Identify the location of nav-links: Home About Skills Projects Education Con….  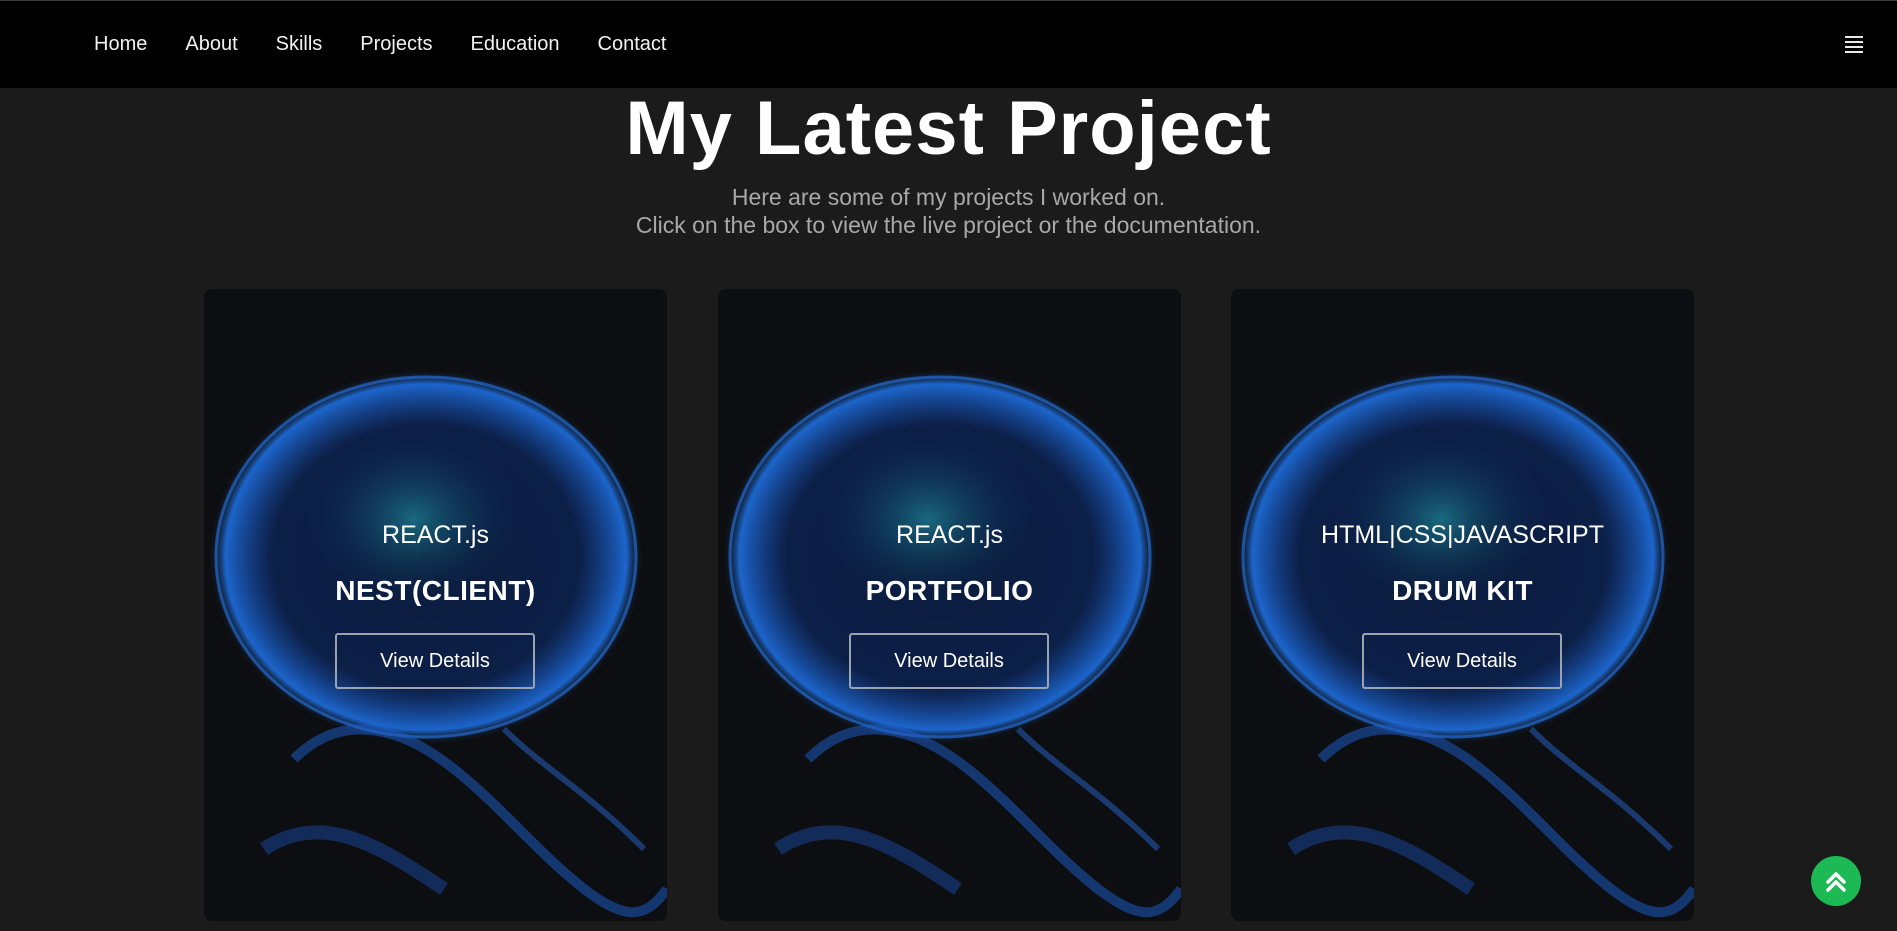
(399, 44).